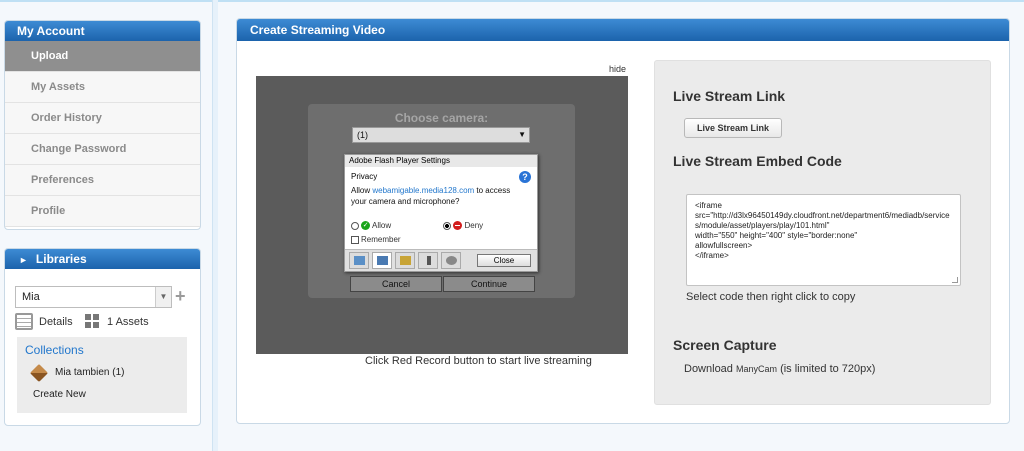  What do you see at coordinates (56, 322) in the screenshot?
I see `details-link: Details` at bounding box center [56, 322].